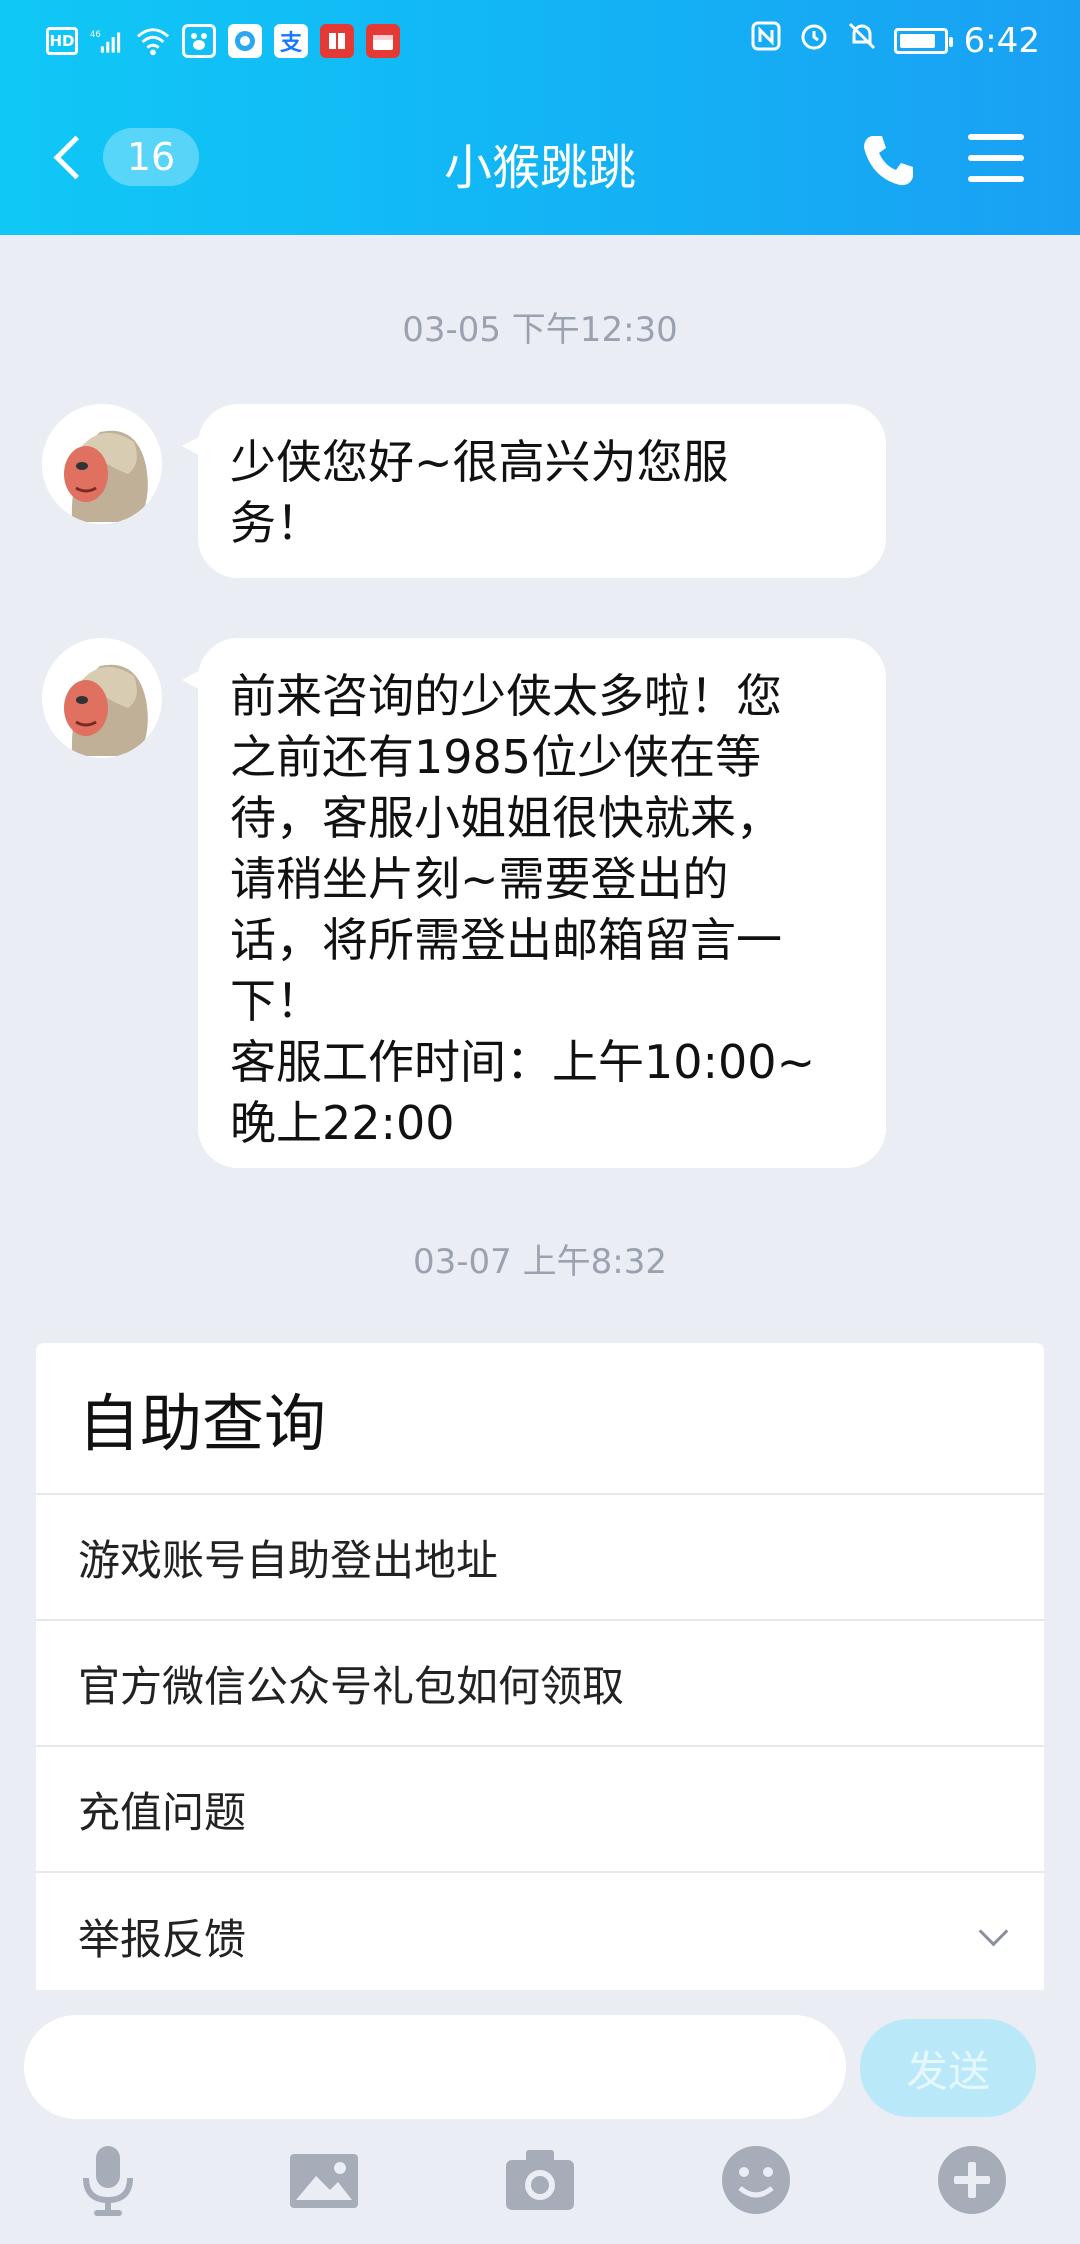  I want to click on signal-icon: 46, so click(107, 41).